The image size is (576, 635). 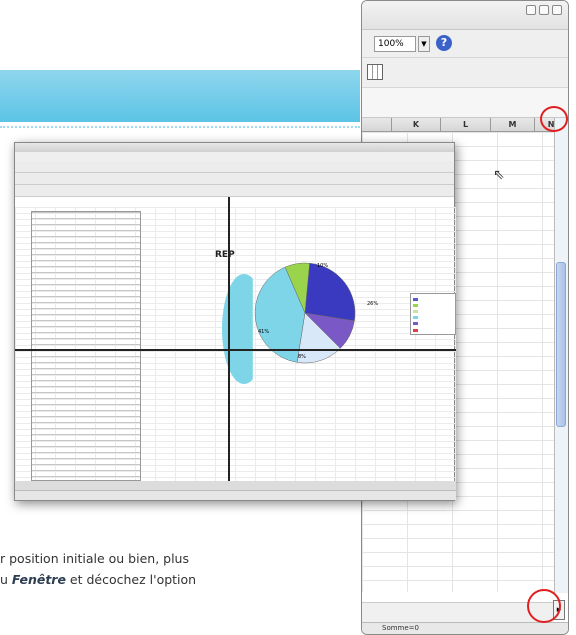 I want to click on column-header: K, so click(x=417, y=124).